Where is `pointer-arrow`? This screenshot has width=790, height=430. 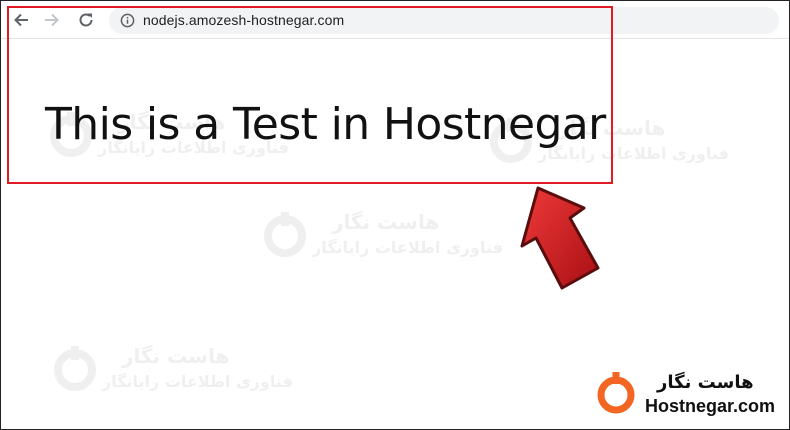 pointer-arrow is located at coordinates (555, 240).